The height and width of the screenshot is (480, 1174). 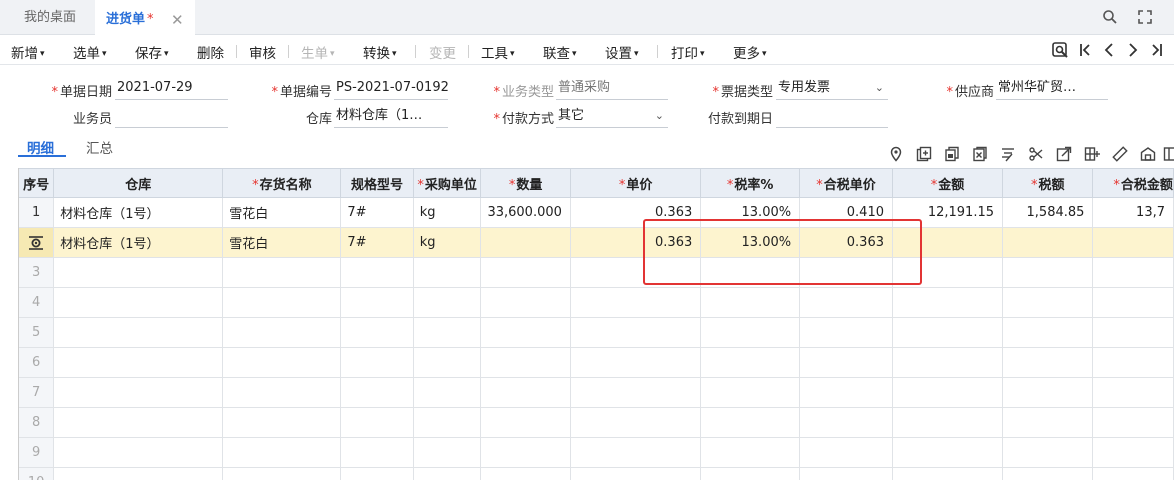 What do you see at coordinates (636, 242) in the screenshot?
I see `cell-price: 0.363` at bounding box center [636, 242].